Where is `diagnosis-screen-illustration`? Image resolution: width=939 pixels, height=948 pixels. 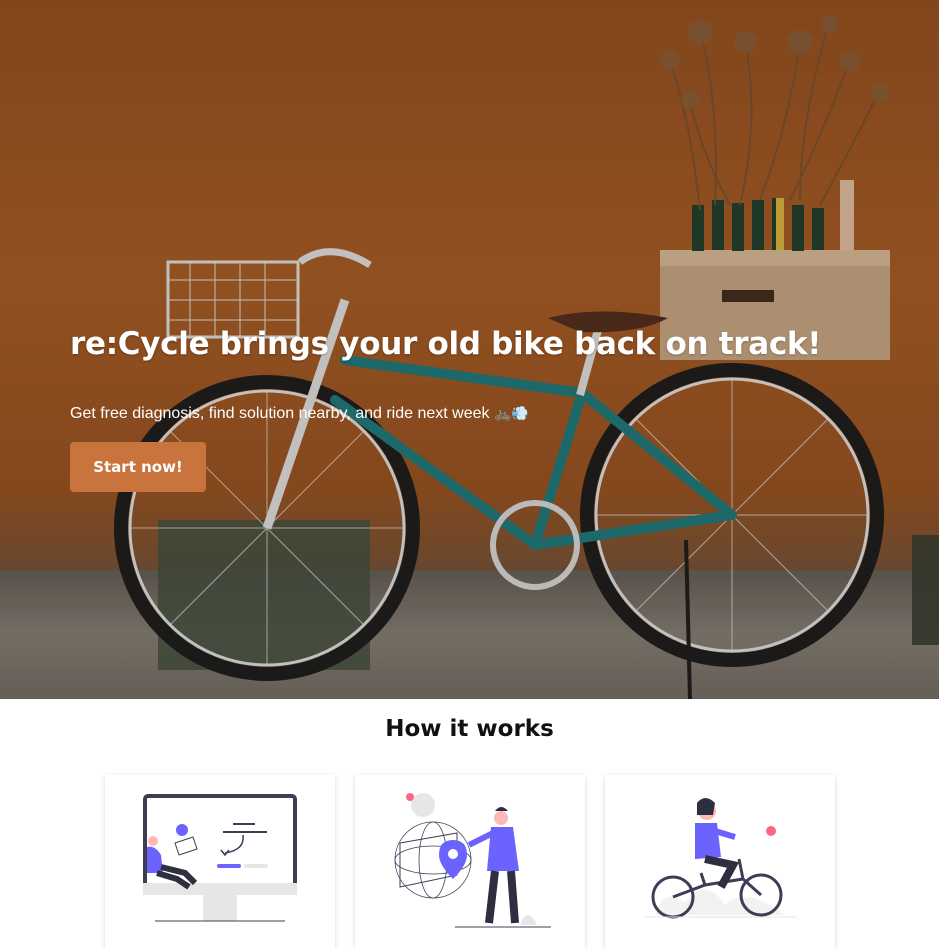 diagnosis-screen-illustration is located at coordinates (220, 858).